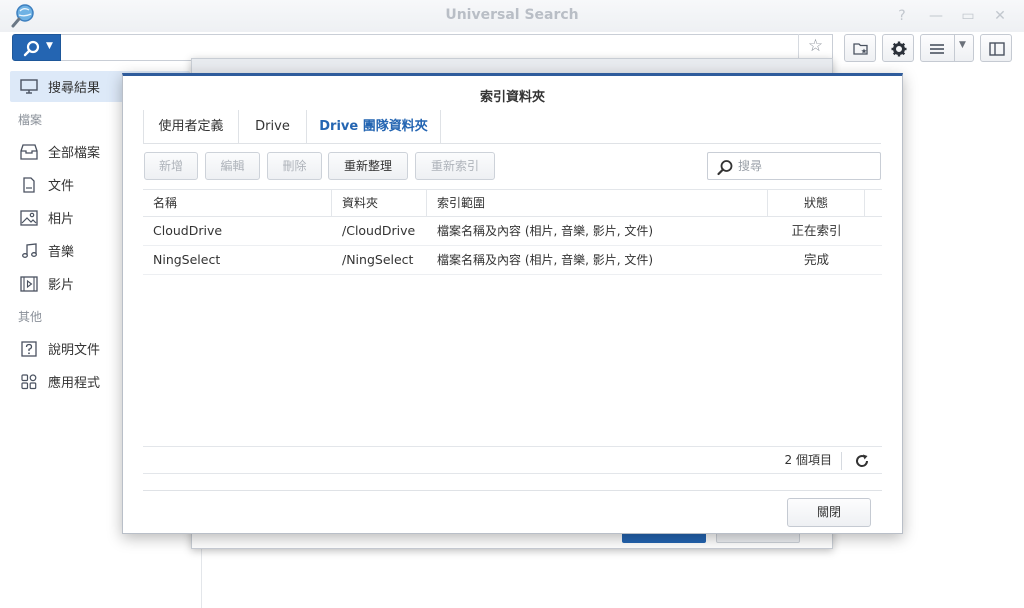 This screenshot has height=608, width=1024. Describe the element at coordinates (816, 259) in the screenshot. I see `cell-status: 完成` at that location.